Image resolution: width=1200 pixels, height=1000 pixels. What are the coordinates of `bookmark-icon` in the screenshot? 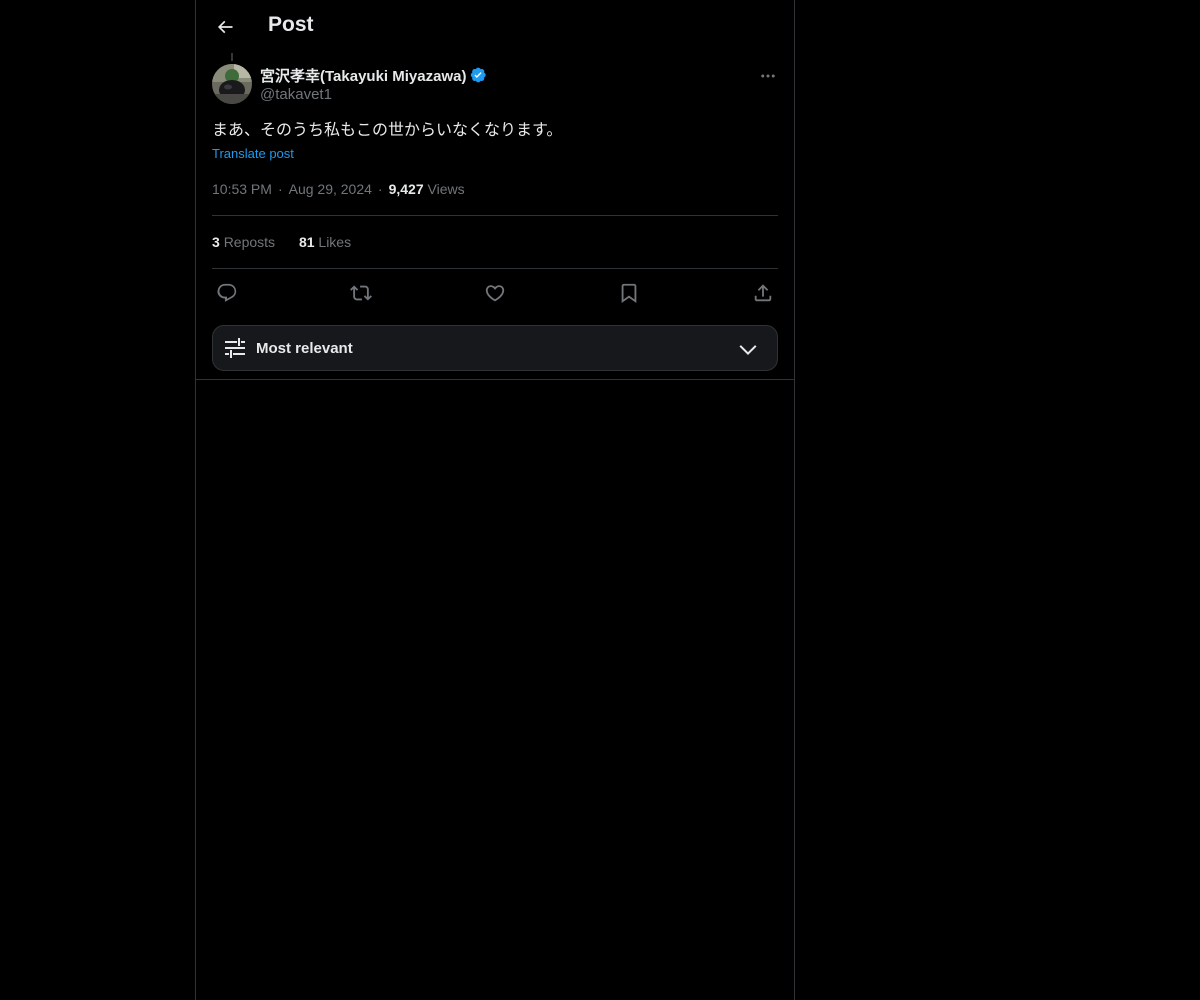 It's located at (629, 293).